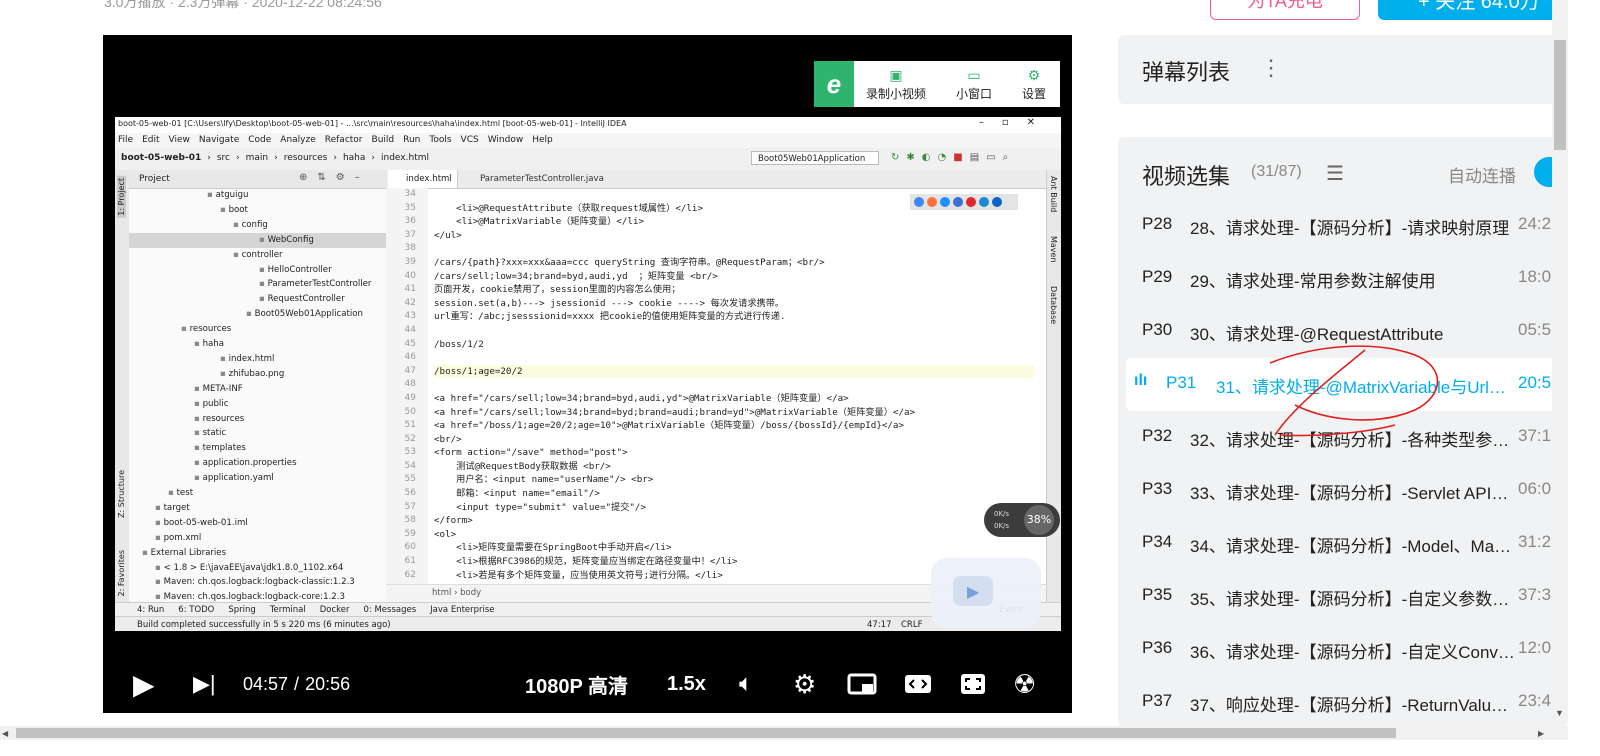 This screenshot has width=1600, height=756. I want to click on code-line: <li>@RequestAttribute（获取request域属性）</li>, so click(568, 208).